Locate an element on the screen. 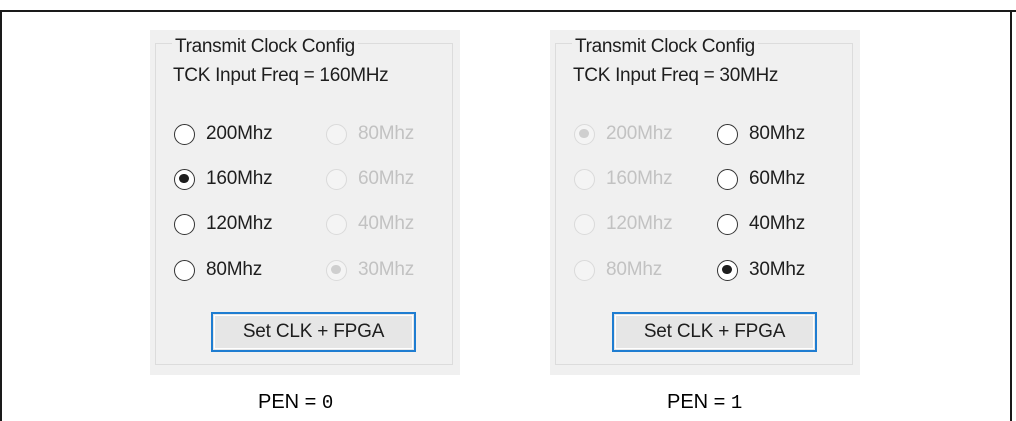  tck-input-freq-label: TCK Input Freq = 30MHz is located at coordinates (676, 75).